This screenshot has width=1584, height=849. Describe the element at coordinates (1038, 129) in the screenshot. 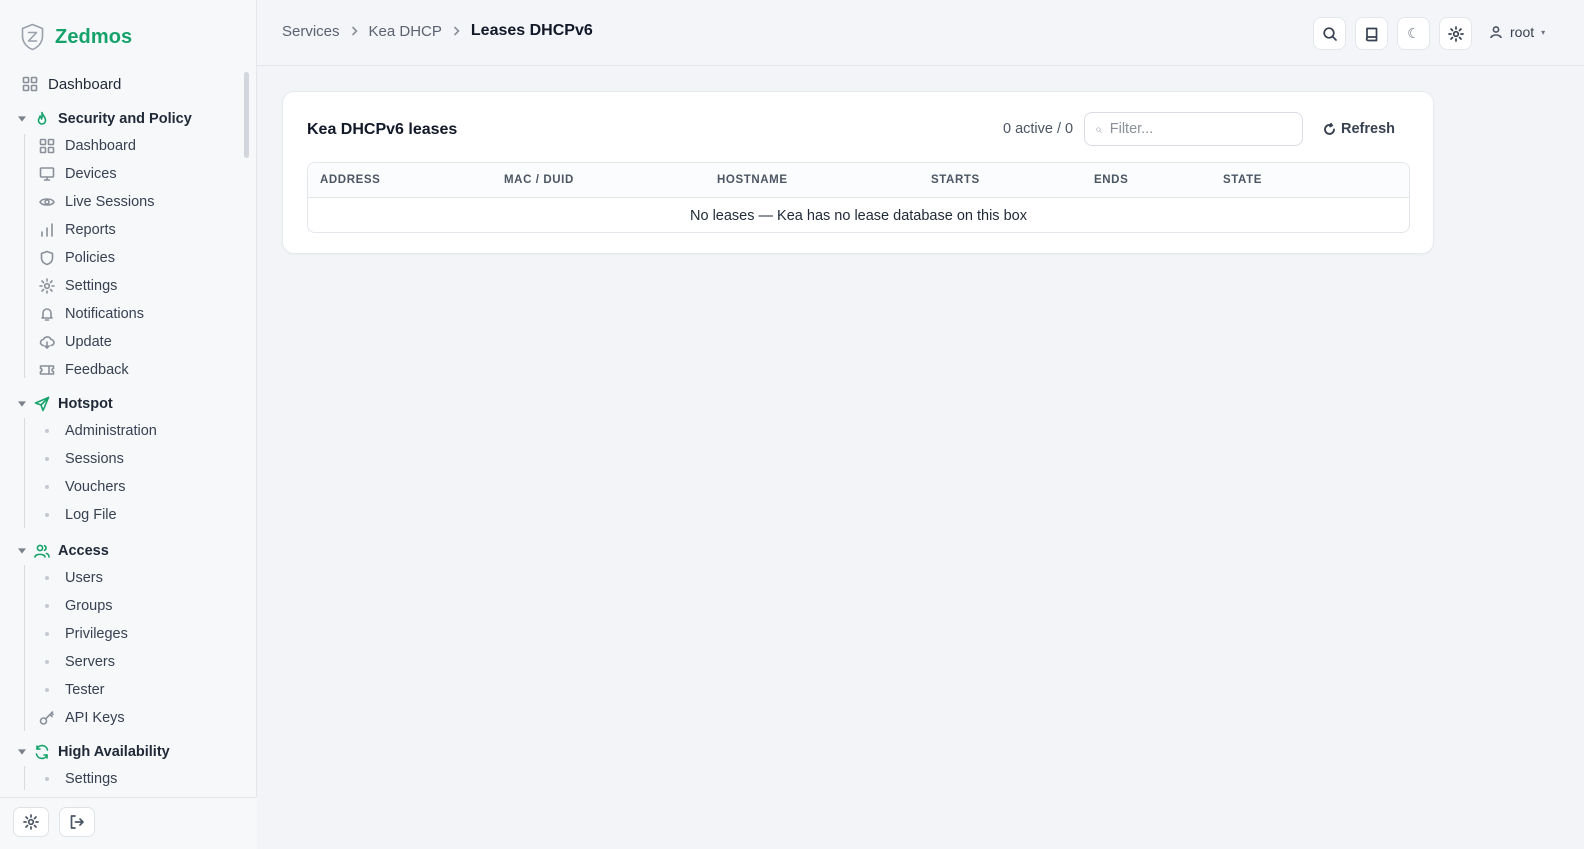

I see `lease-count: 0 active / 0` at that location.